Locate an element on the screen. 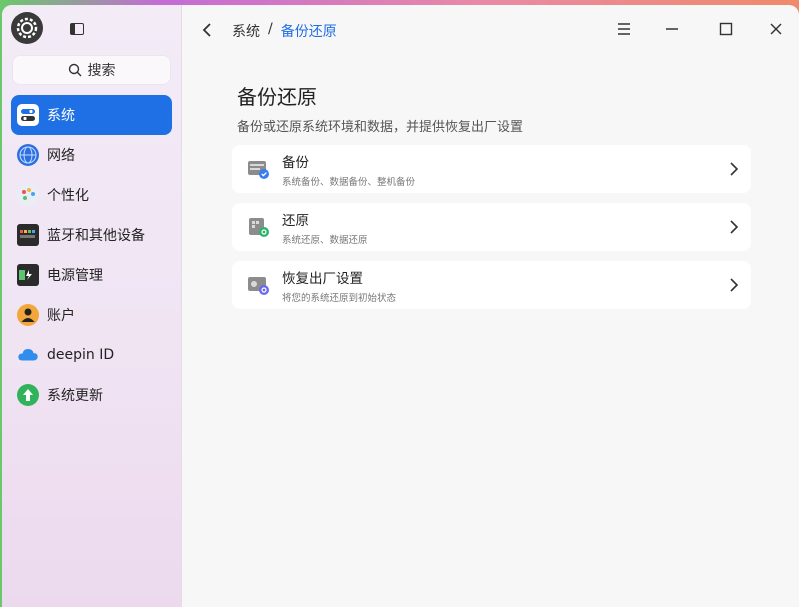 This screenshot has width=799, height=607. network-globe-icon is located at coordinates (28, 155).